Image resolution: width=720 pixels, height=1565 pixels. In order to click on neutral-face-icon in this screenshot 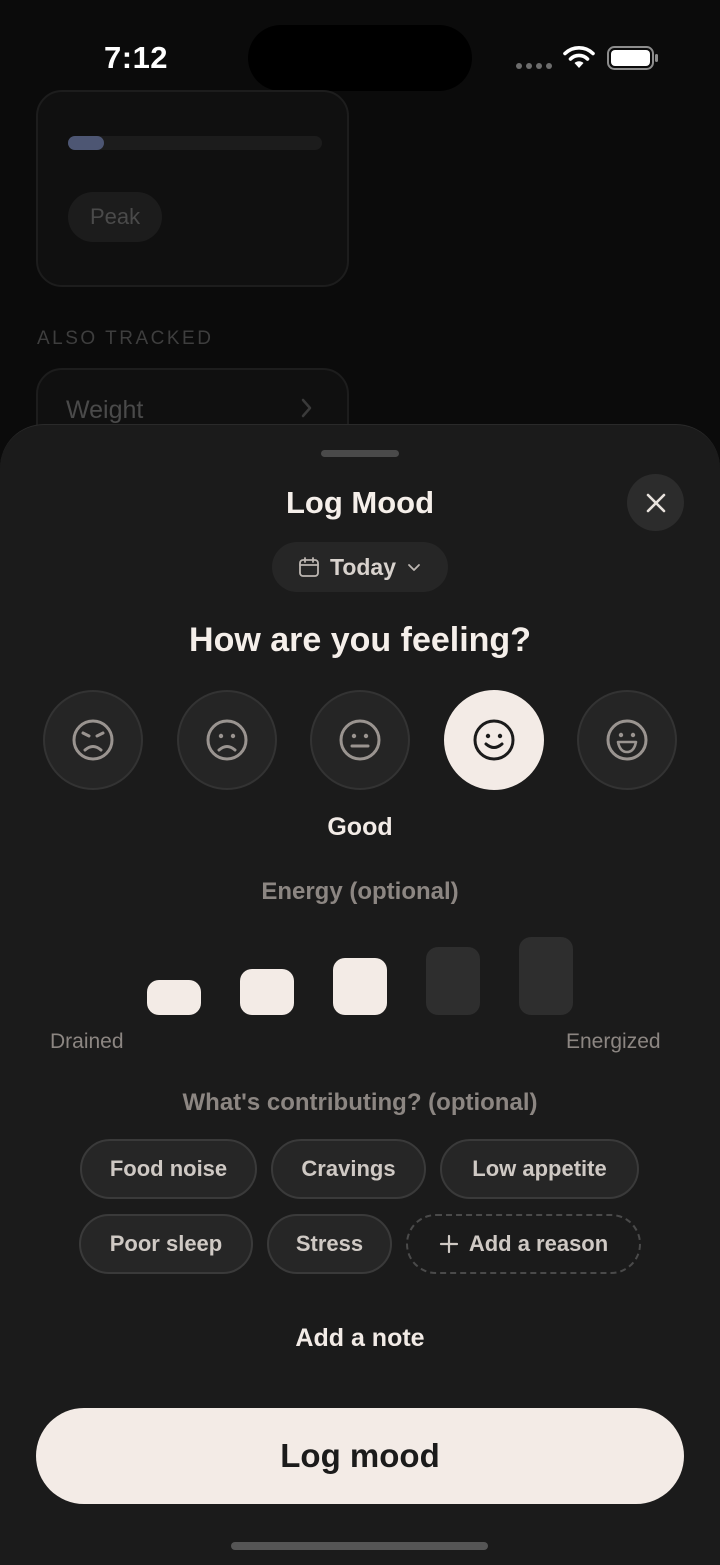, I will do `click(360, 740)`.